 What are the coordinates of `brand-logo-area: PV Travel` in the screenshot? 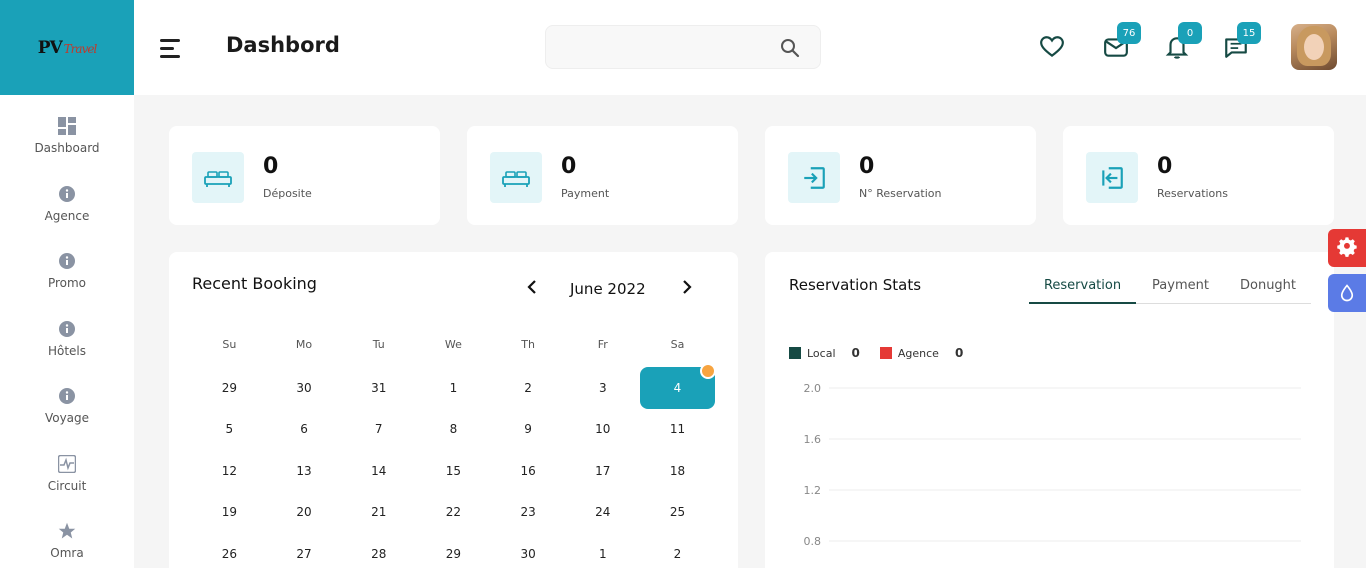 It's located at (67, 47).